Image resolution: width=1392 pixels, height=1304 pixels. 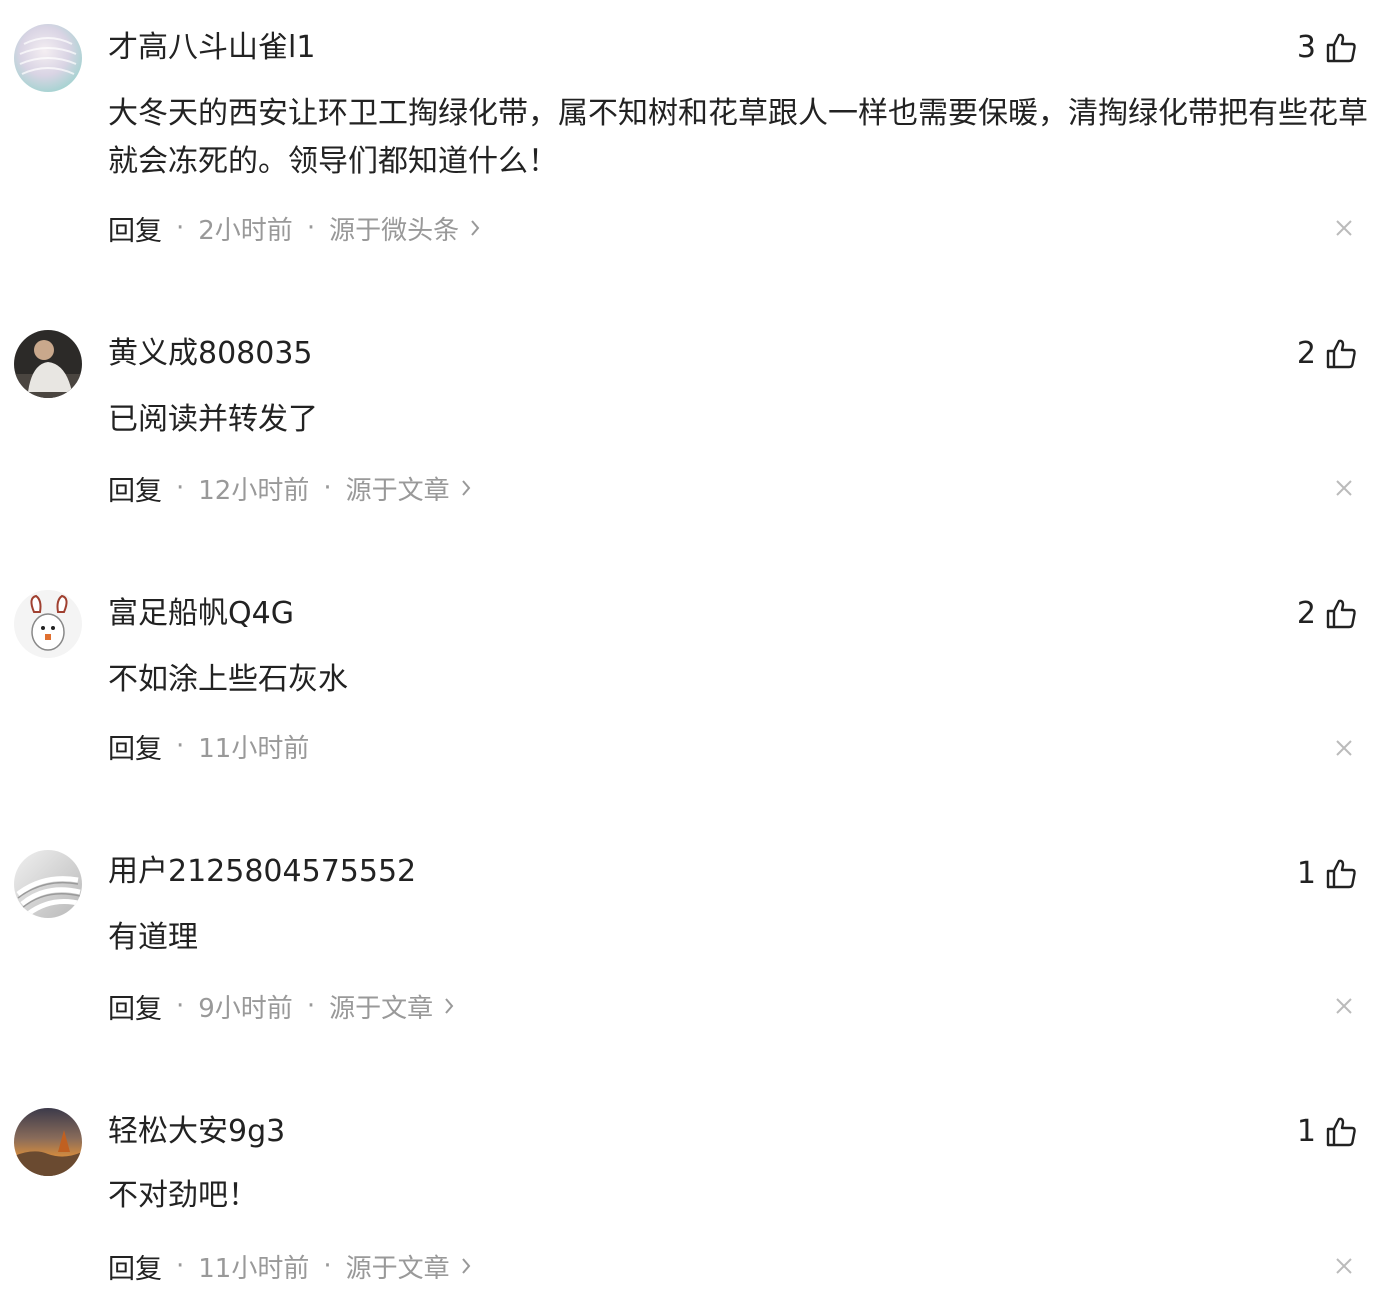 What do you see at coordinates (211, 48) in the screenshot?
I see `username: 才高八斗山雀l1` at bounding box center [211, 48].